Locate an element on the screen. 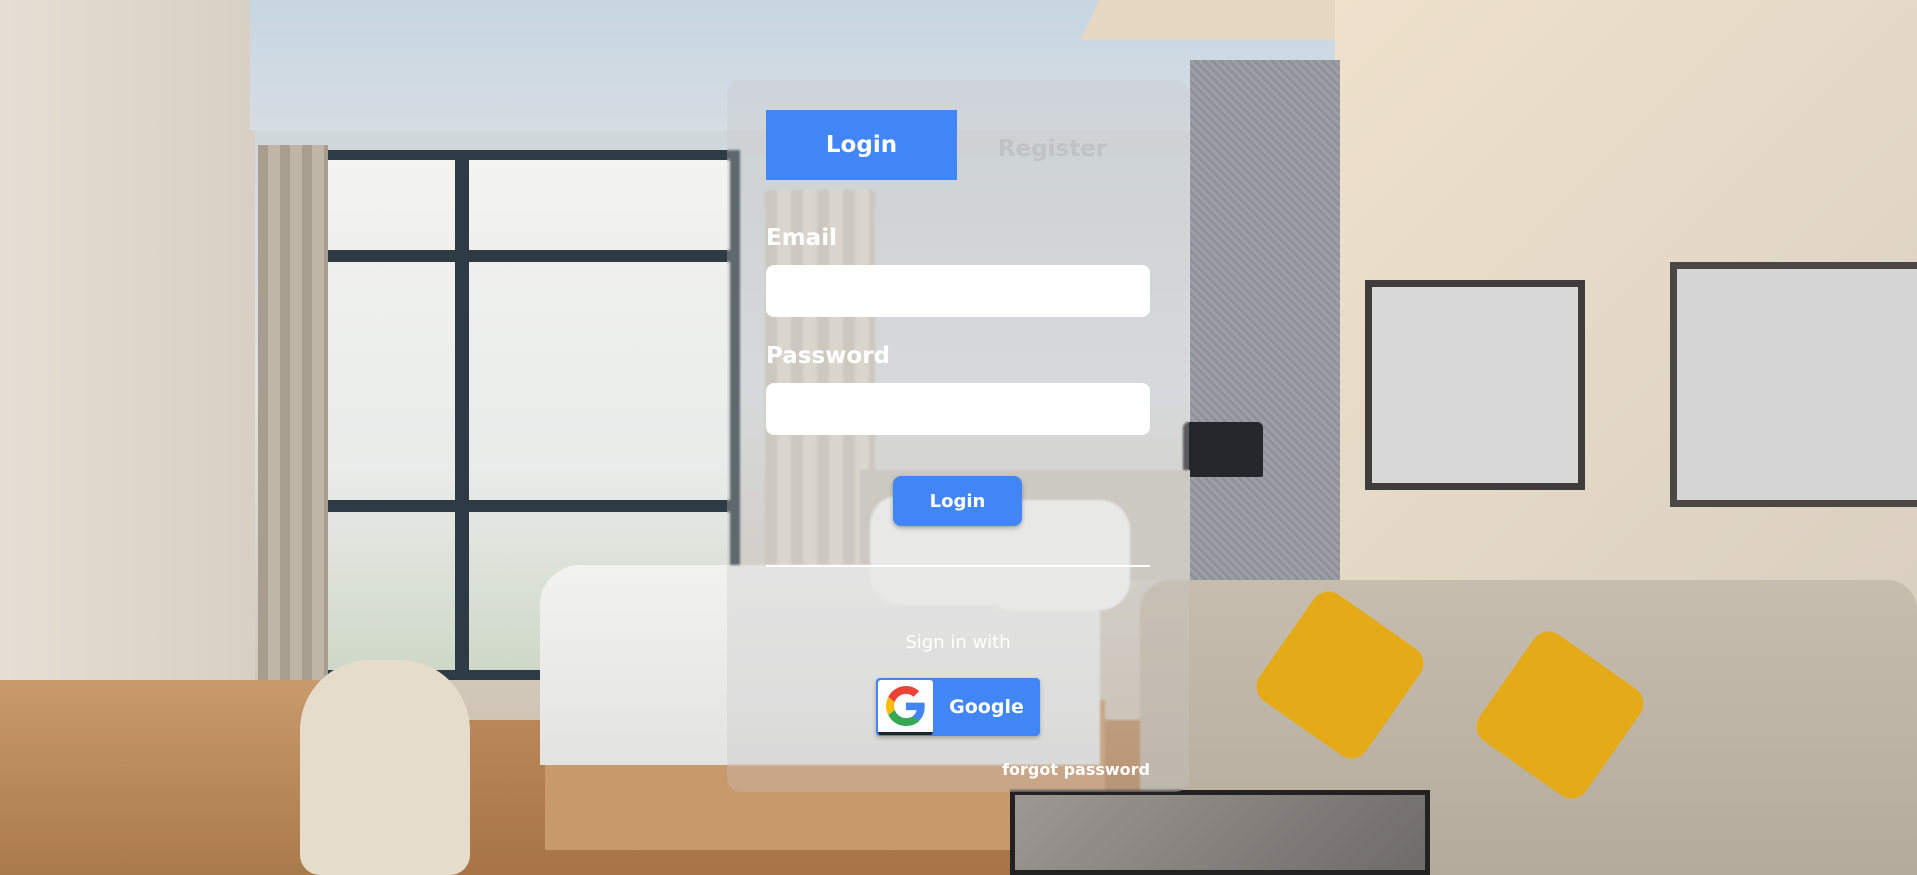 The height and width of the screenshot is (875, 1917). password-label: Password is located at coordinates (828, 356).